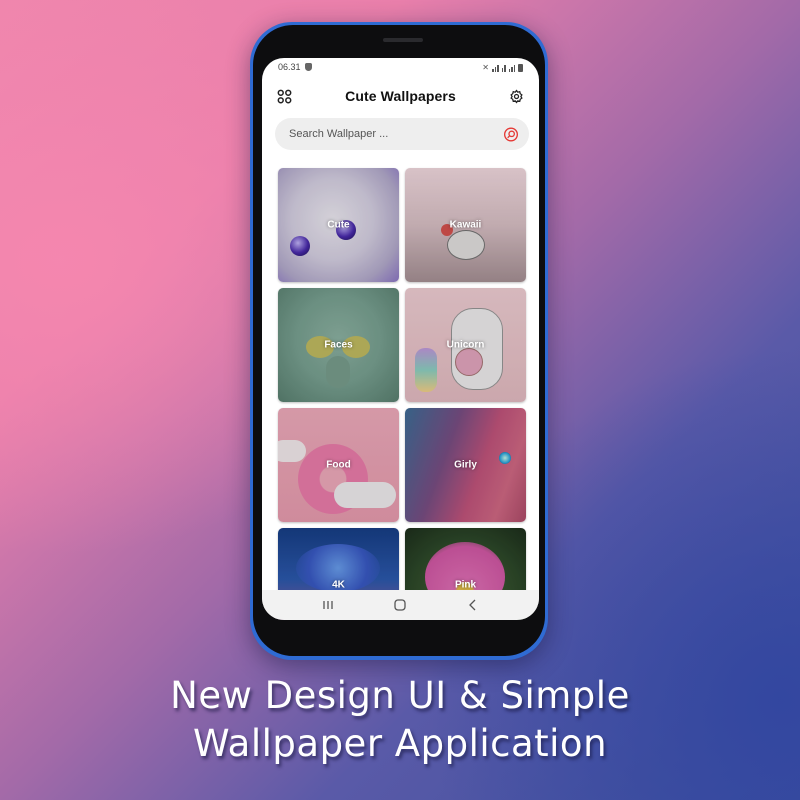 This screenshot has width=800, height=800. What do you see at coordinates (520, 67) in the screenshot?
I see `battery-icon` at bounding box center [520, 67].